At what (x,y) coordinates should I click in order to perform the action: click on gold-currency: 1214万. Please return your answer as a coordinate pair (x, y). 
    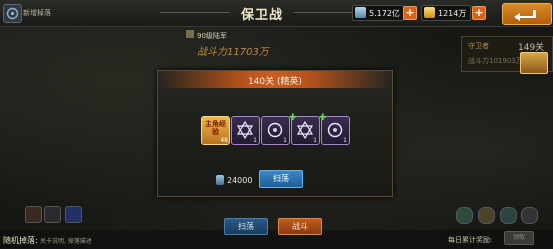
    Looking at the image, I should click on (446, 13).